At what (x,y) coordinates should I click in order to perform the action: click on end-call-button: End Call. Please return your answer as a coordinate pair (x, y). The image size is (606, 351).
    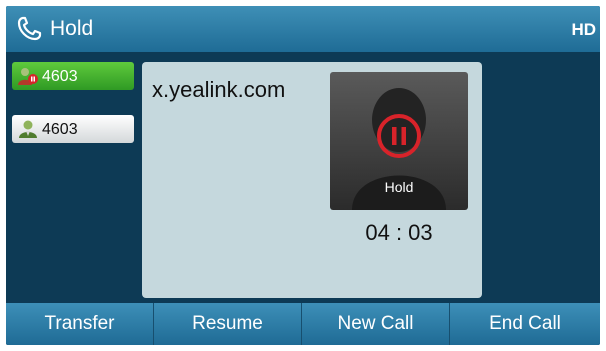
    Looking at the image, I should click on (525, 324).